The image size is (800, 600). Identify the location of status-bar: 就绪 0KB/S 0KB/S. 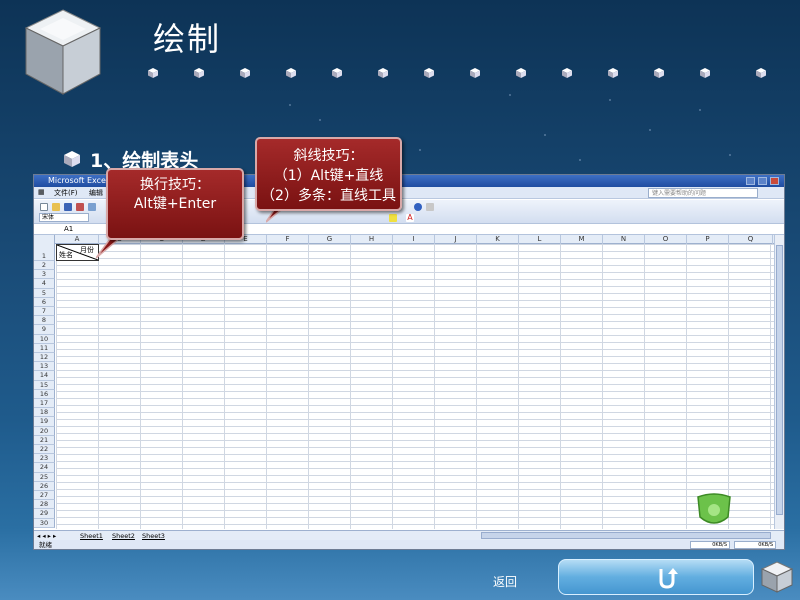
(409, 544).